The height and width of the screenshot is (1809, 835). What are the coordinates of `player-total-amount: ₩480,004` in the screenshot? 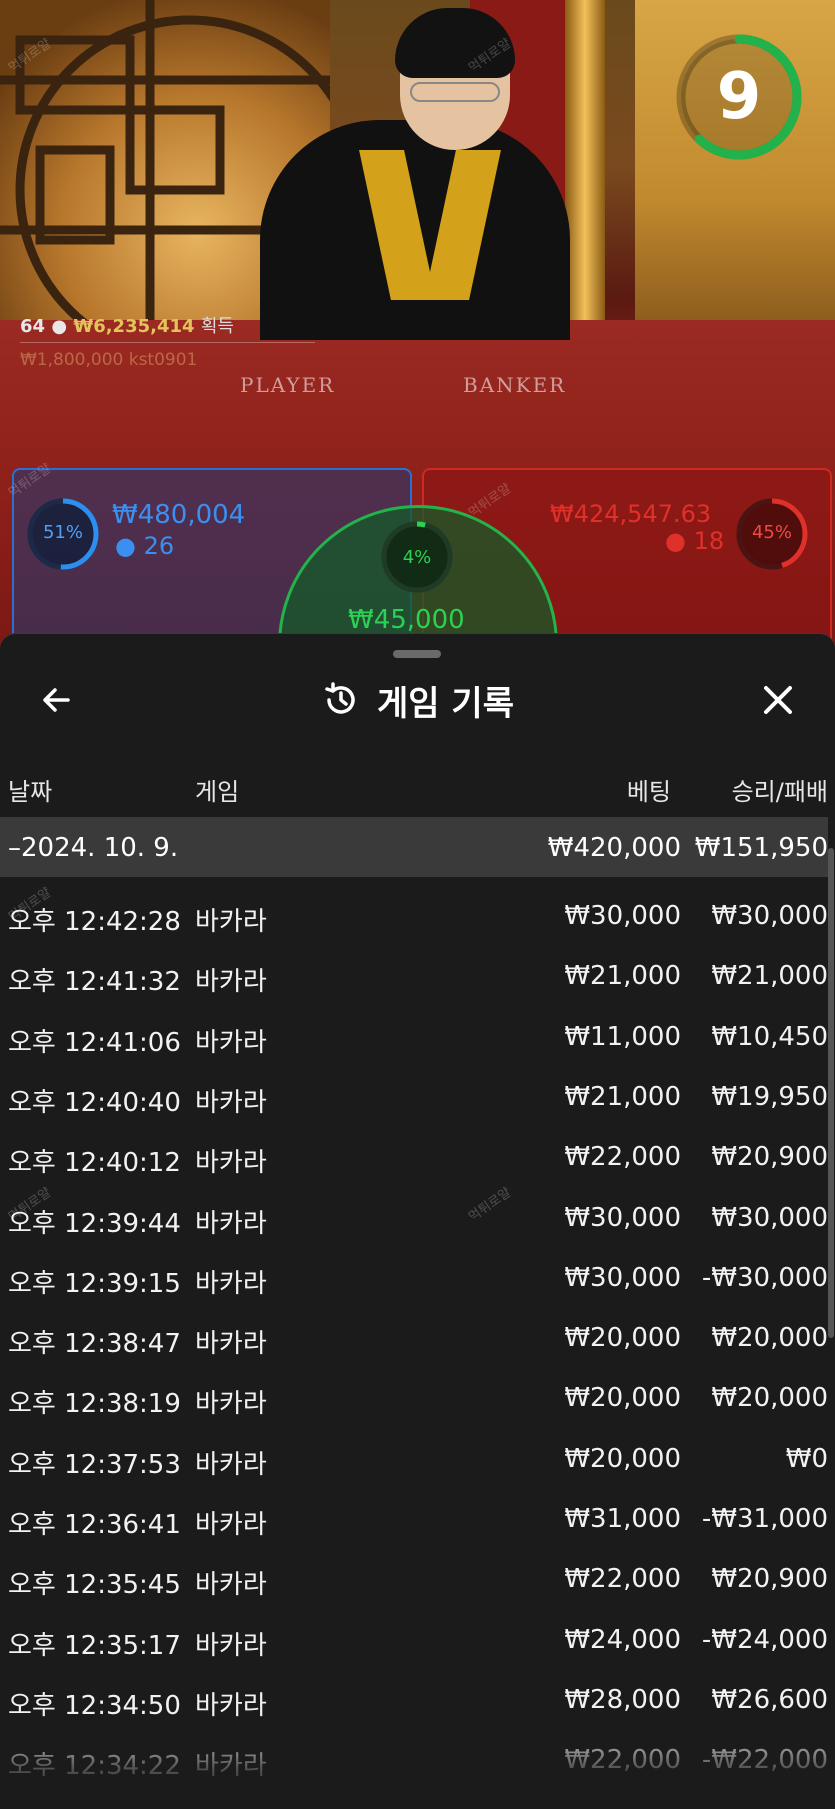 It's located at (179, 515).